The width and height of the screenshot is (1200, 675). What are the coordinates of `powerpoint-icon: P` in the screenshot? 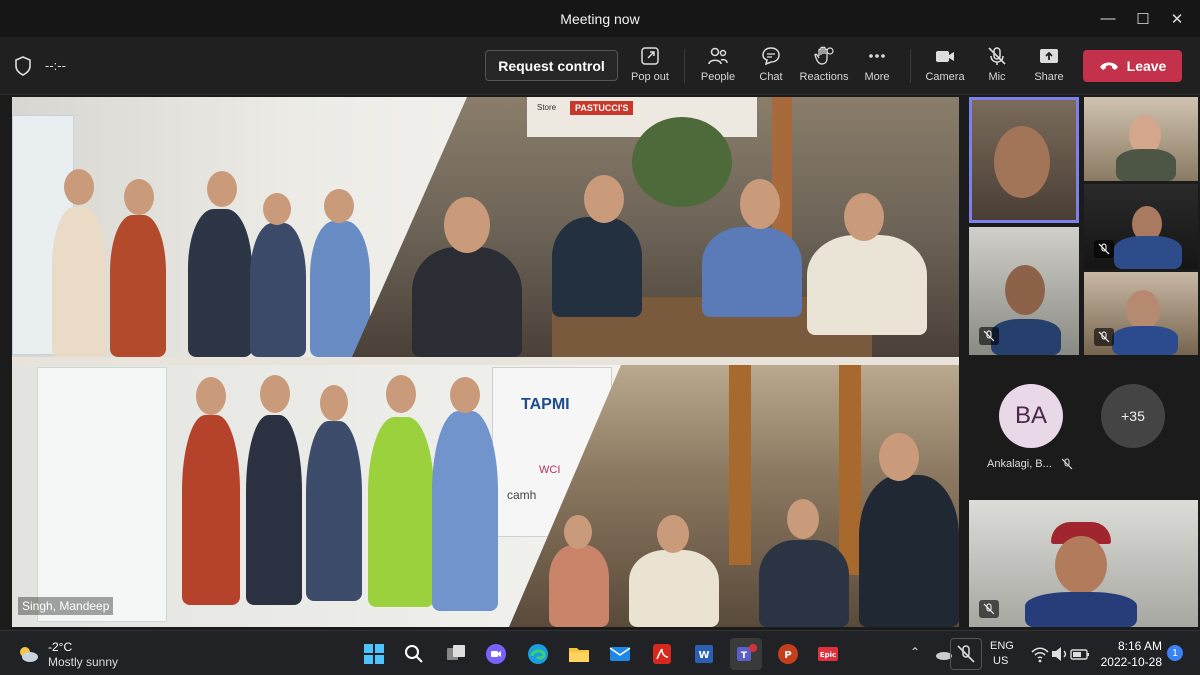 It's located at (788, 654).